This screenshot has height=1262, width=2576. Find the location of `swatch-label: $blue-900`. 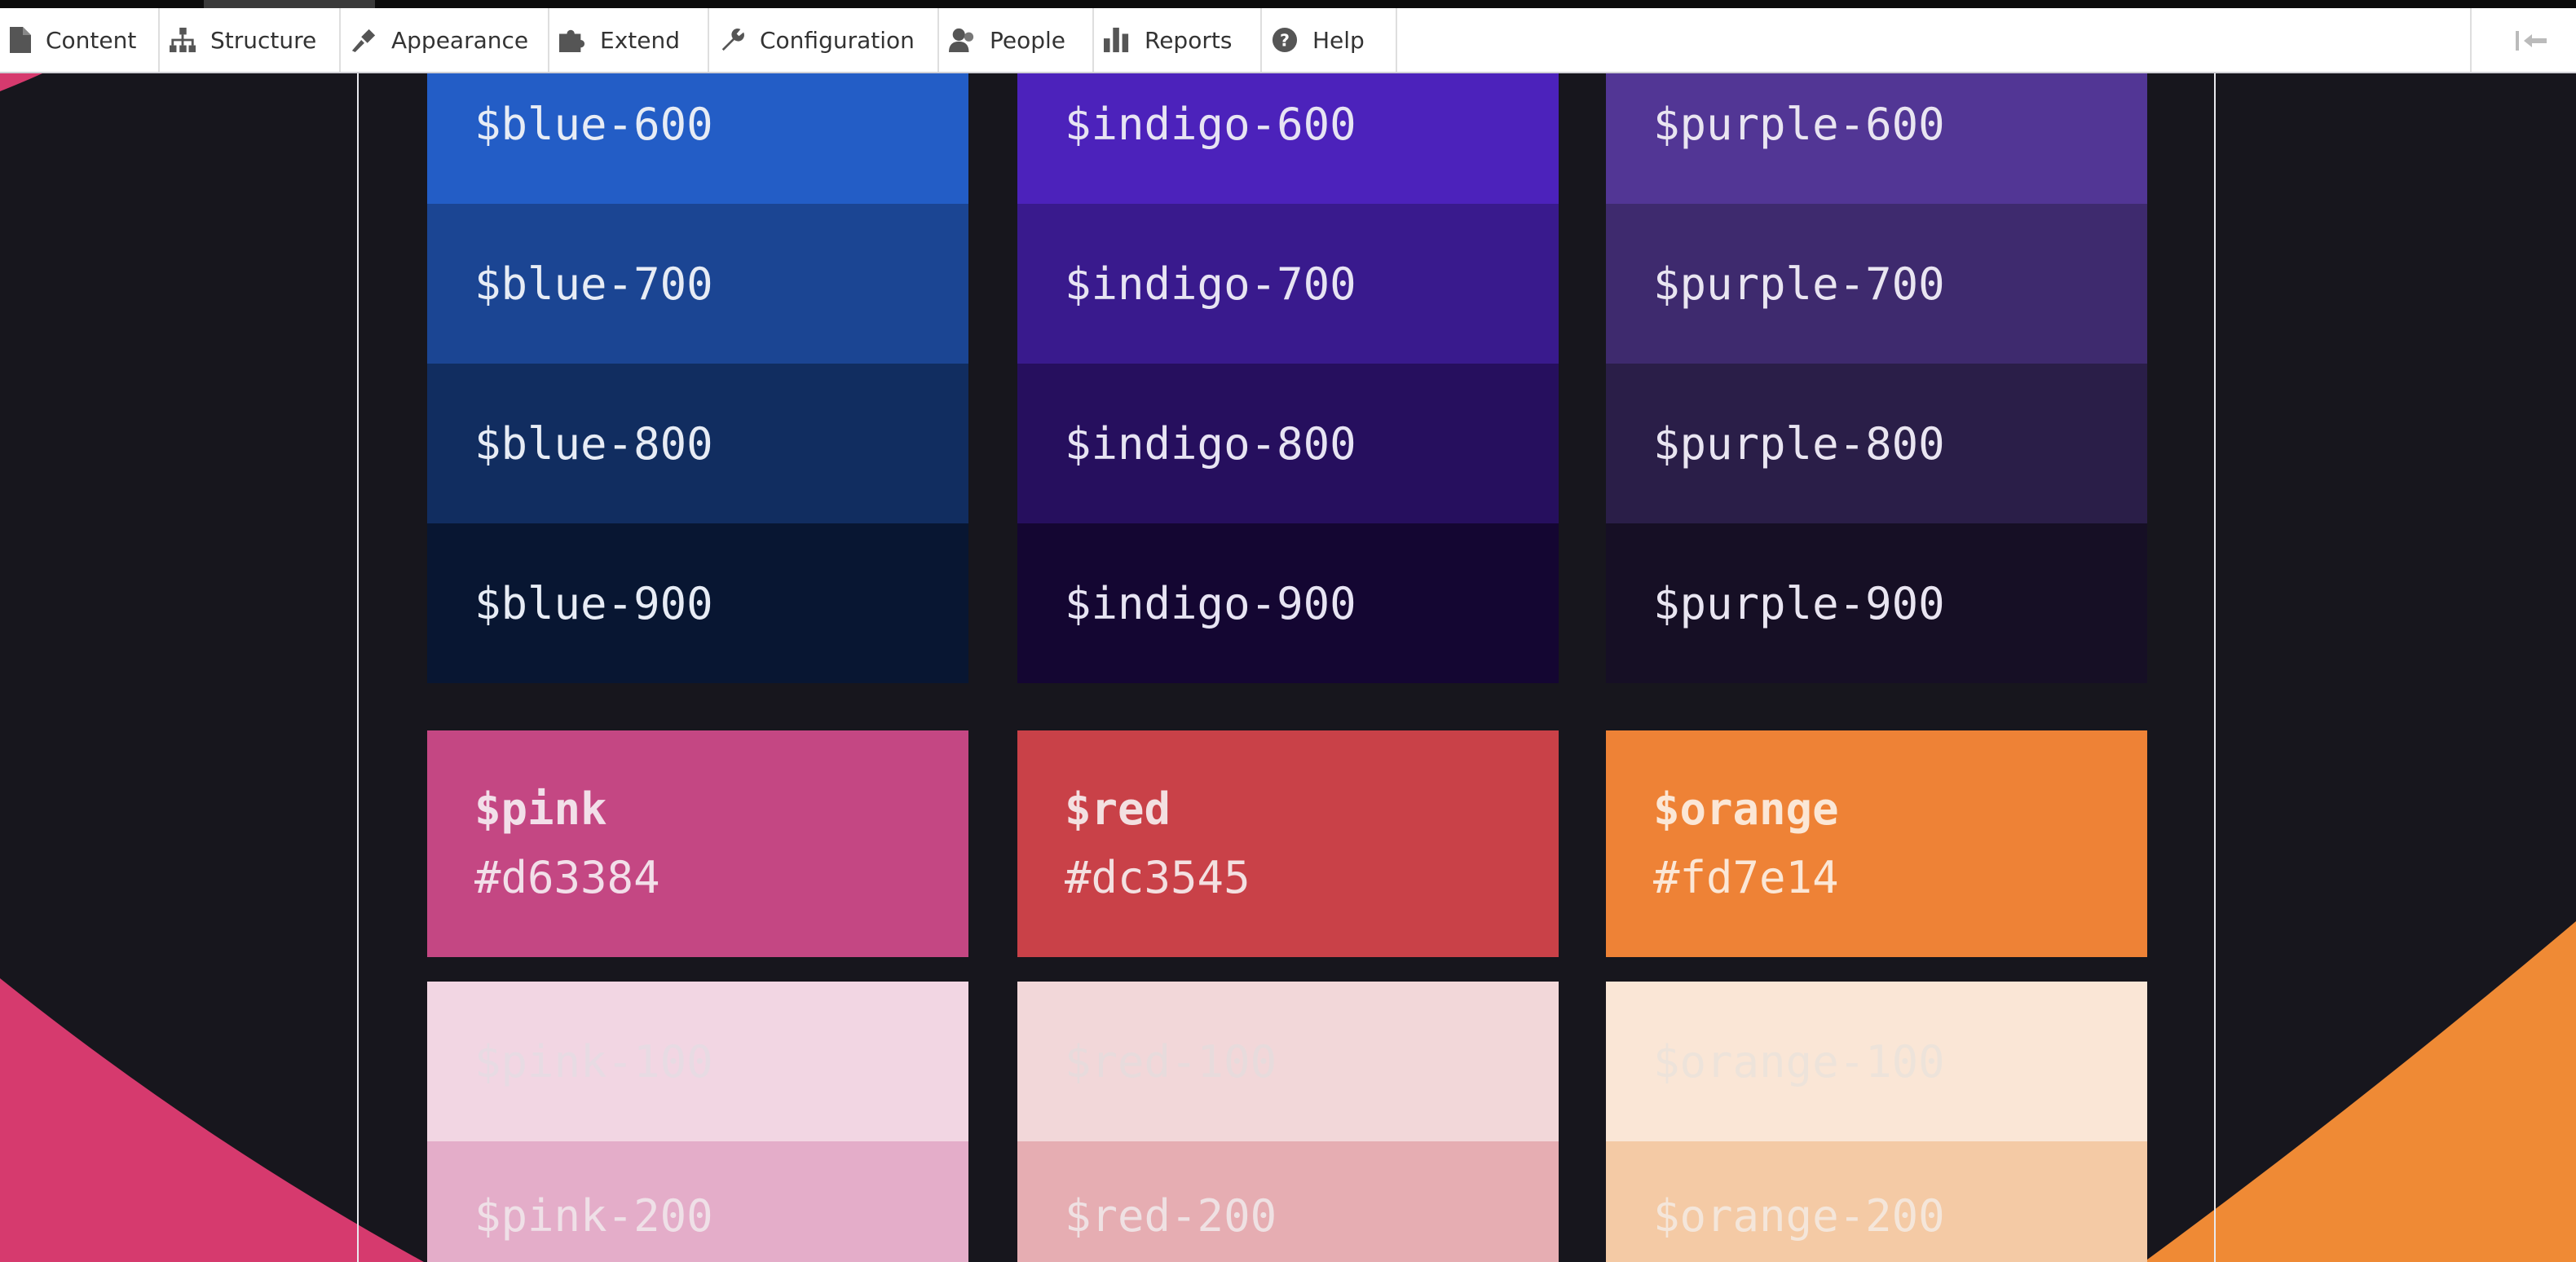

swatch-label: $blue-900 is located at coordinates (593, 603).